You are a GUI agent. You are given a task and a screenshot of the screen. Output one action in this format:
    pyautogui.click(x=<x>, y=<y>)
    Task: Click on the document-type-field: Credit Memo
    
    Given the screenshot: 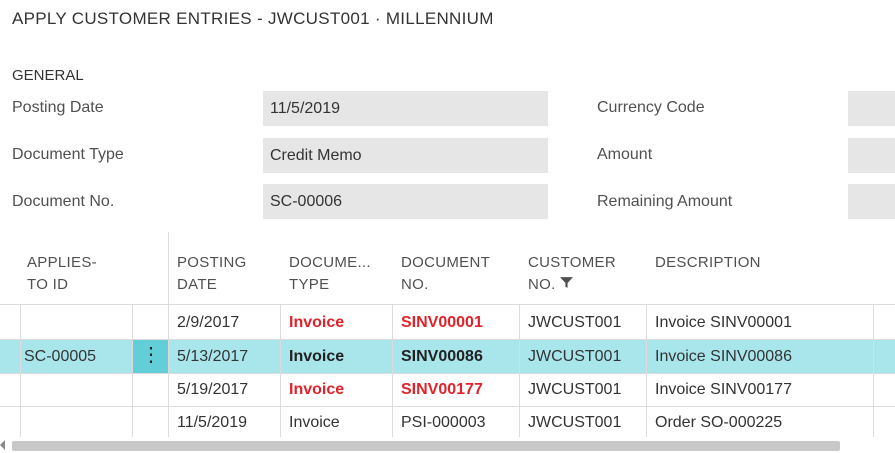 What is the action you would take?
    pyautogui.click(x=405, y=155)
    